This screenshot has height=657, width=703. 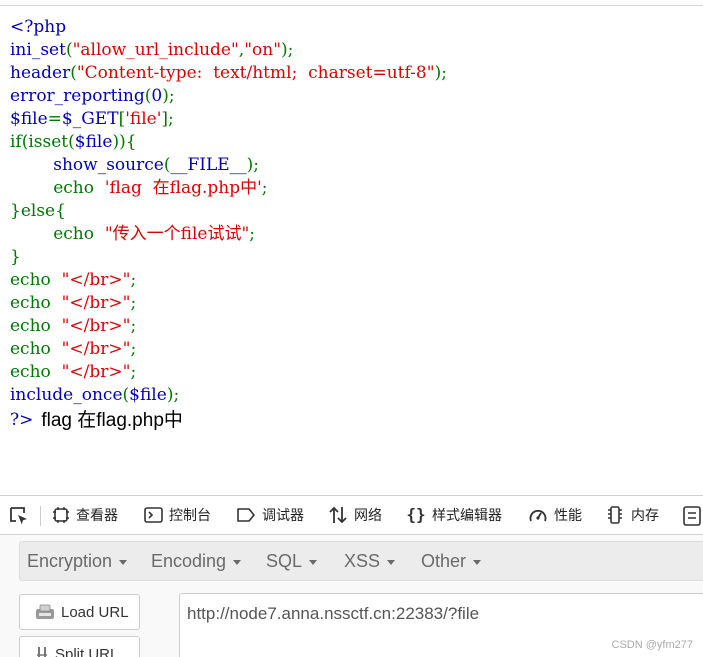 I want to click on tab-memory: 内存, so click(x=632, y=515).